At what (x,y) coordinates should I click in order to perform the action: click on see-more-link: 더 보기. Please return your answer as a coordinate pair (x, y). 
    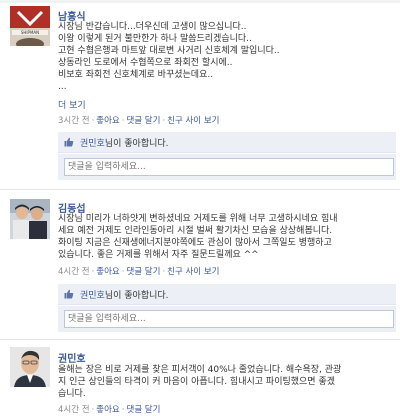
    Looking at the image, I should click on (72, 104).